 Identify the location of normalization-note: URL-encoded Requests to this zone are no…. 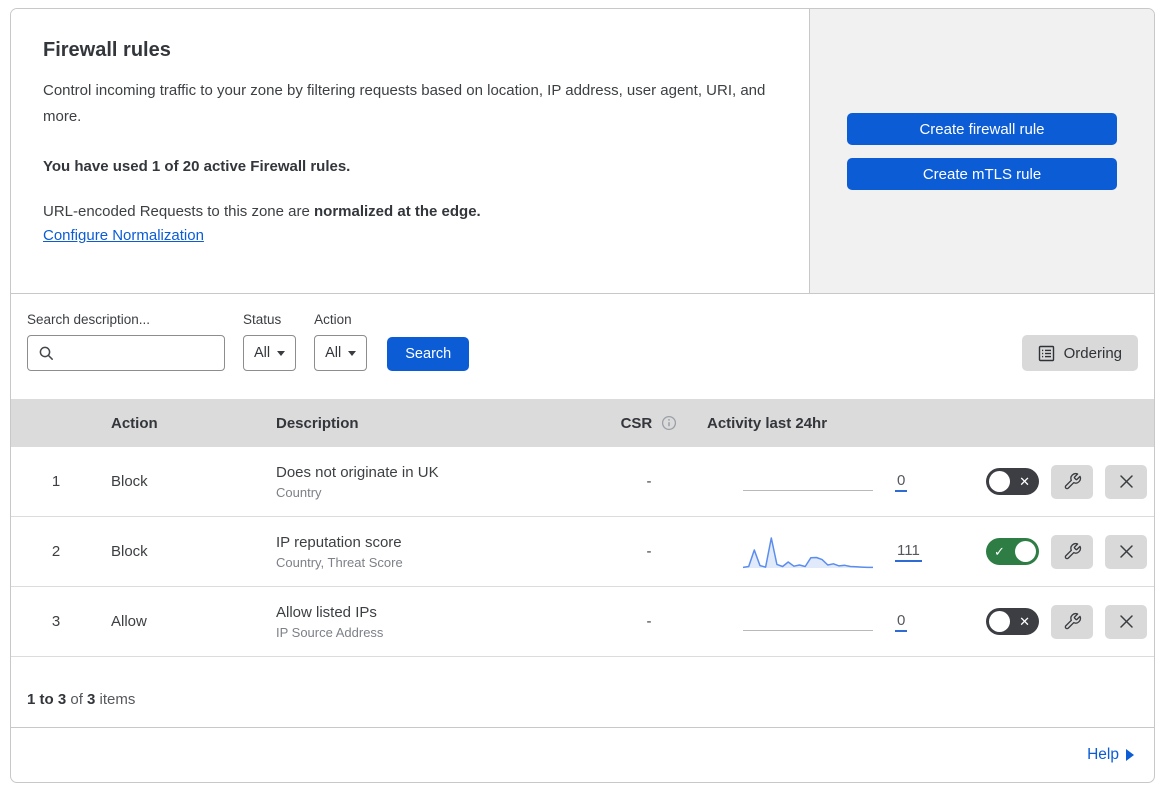
(408, 211).